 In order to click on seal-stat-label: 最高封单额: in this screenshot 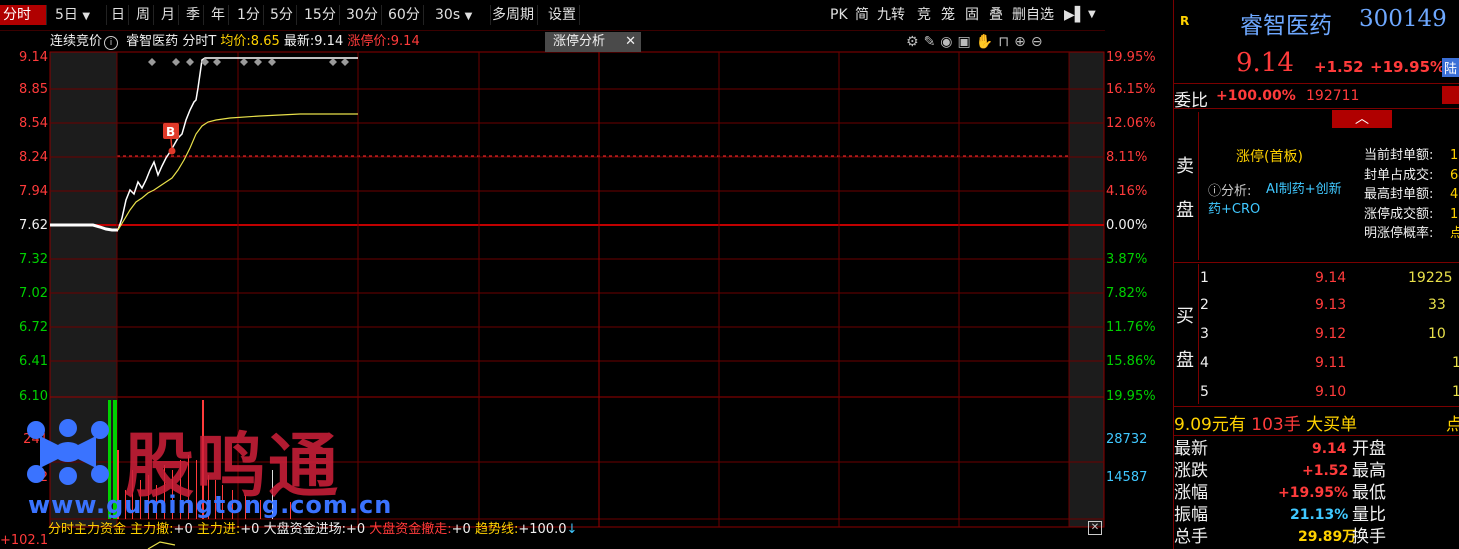, I will do `click(1399, 194)`.